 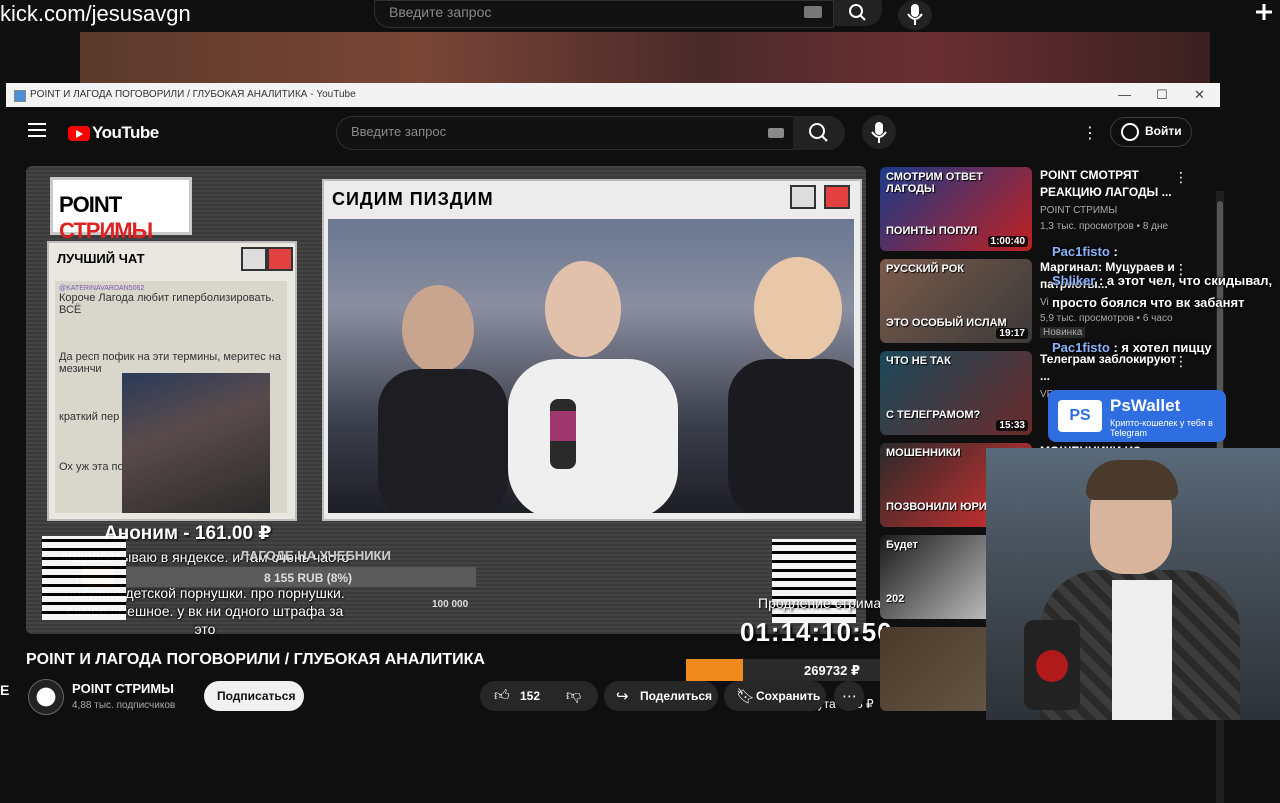 What do you see at coordinates (188, 533) in the screenshot?
I see `donation-title: Аноним - 161.00 ₽` at bounding box center [188, 533].